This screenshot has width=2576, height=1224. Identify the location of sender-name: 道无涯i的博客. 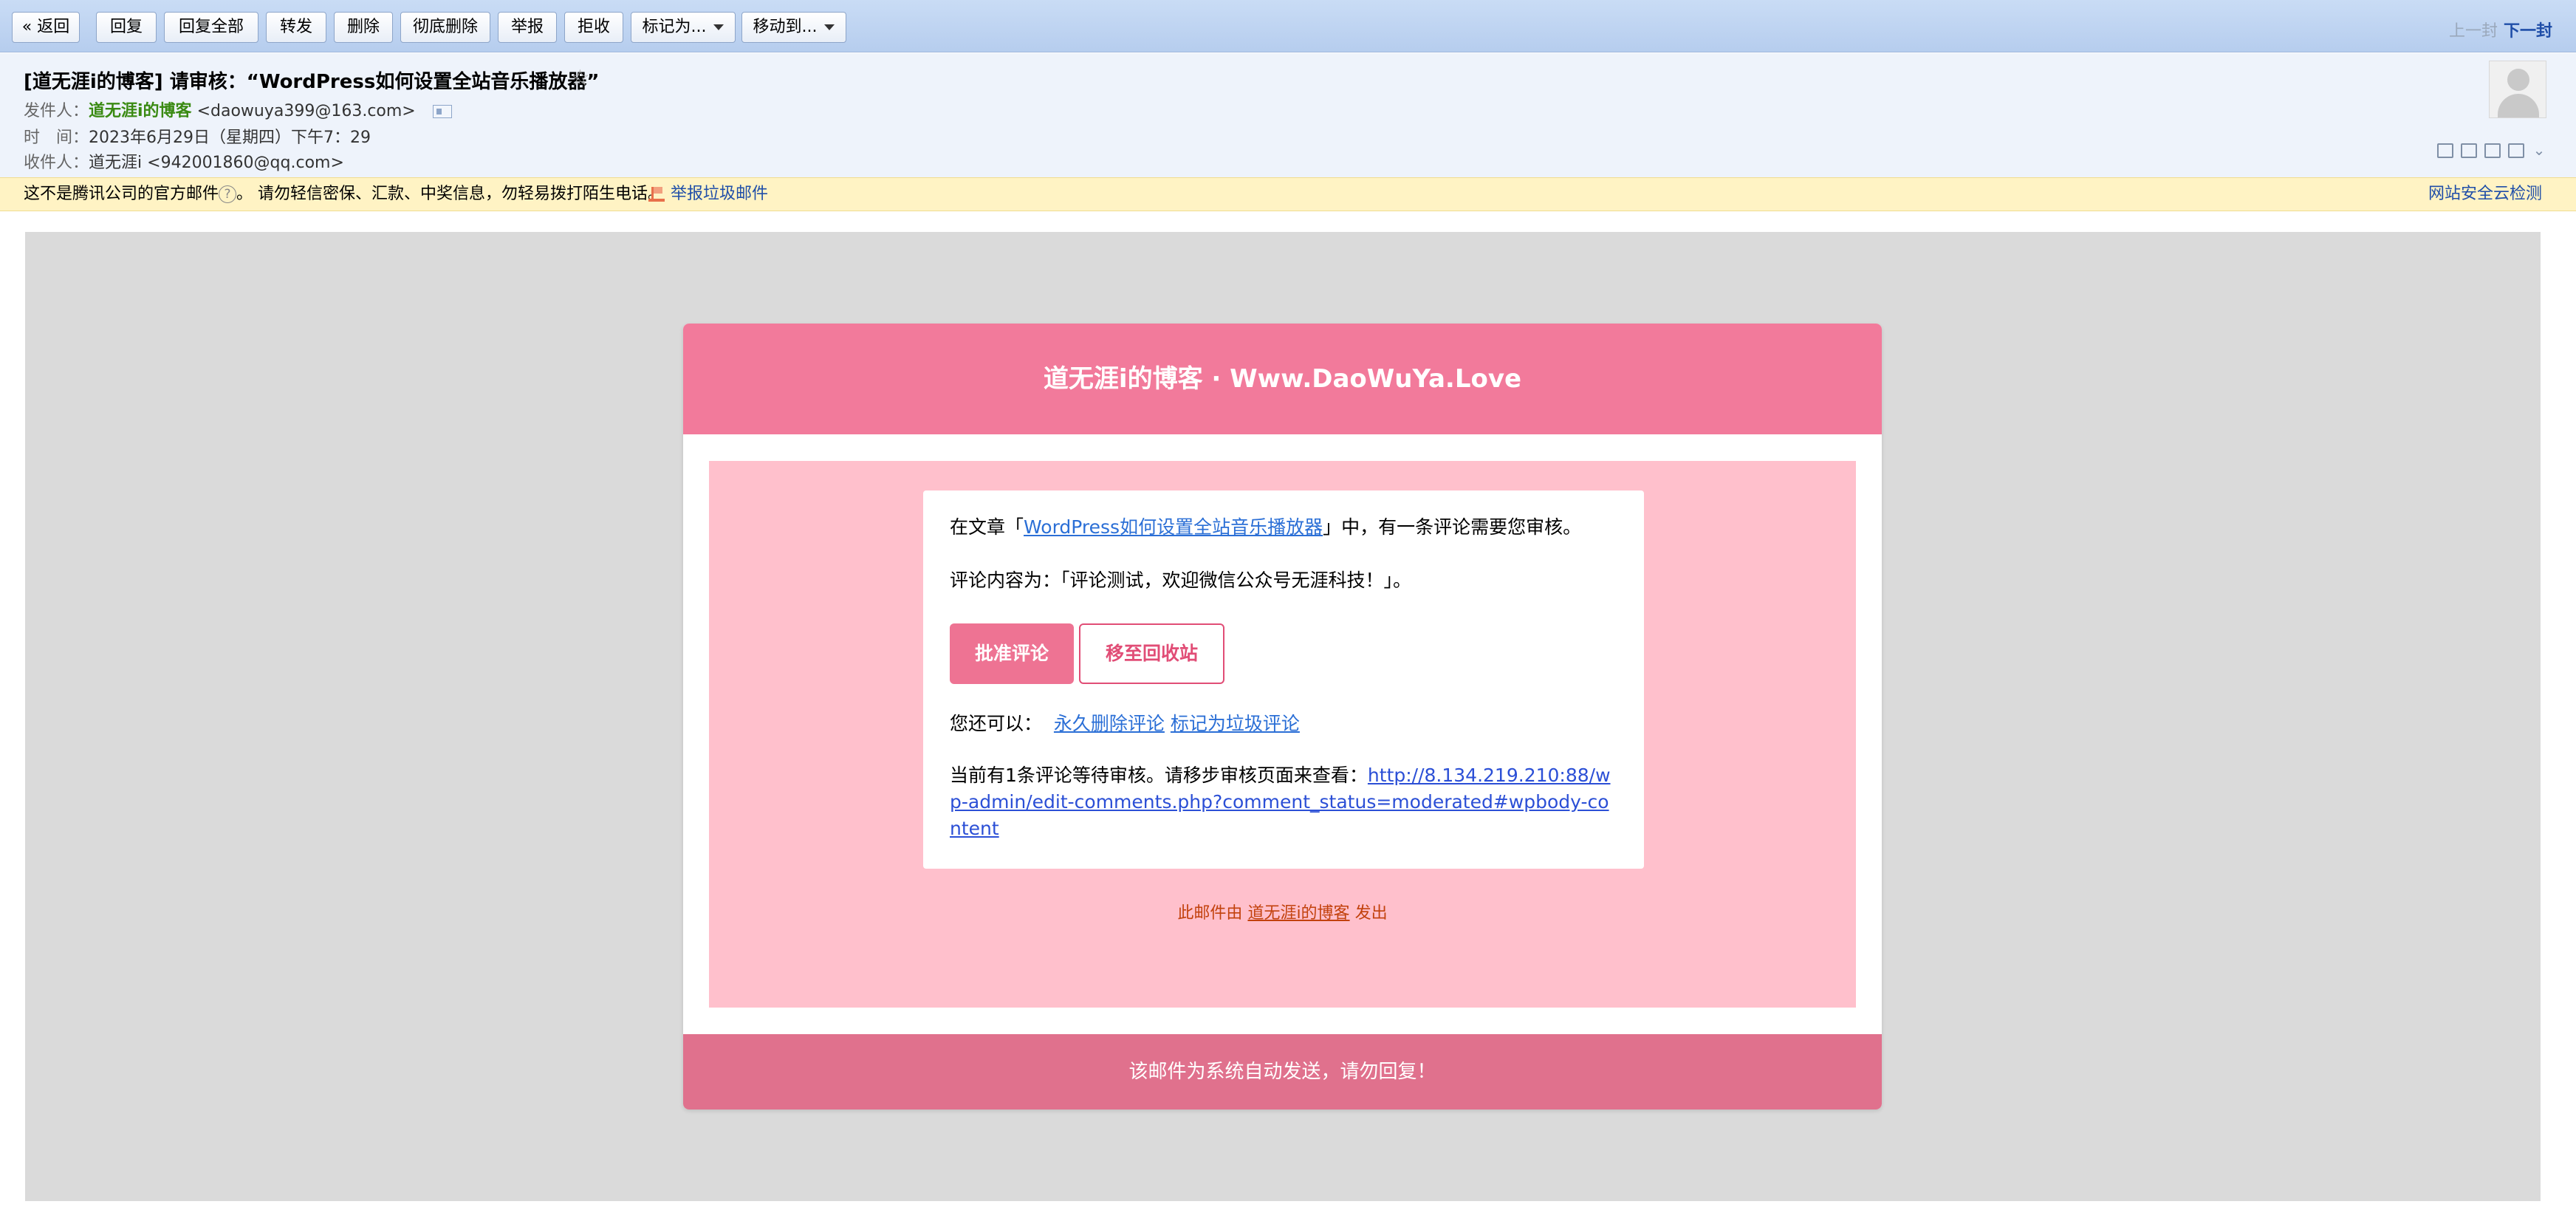
(140, 111).